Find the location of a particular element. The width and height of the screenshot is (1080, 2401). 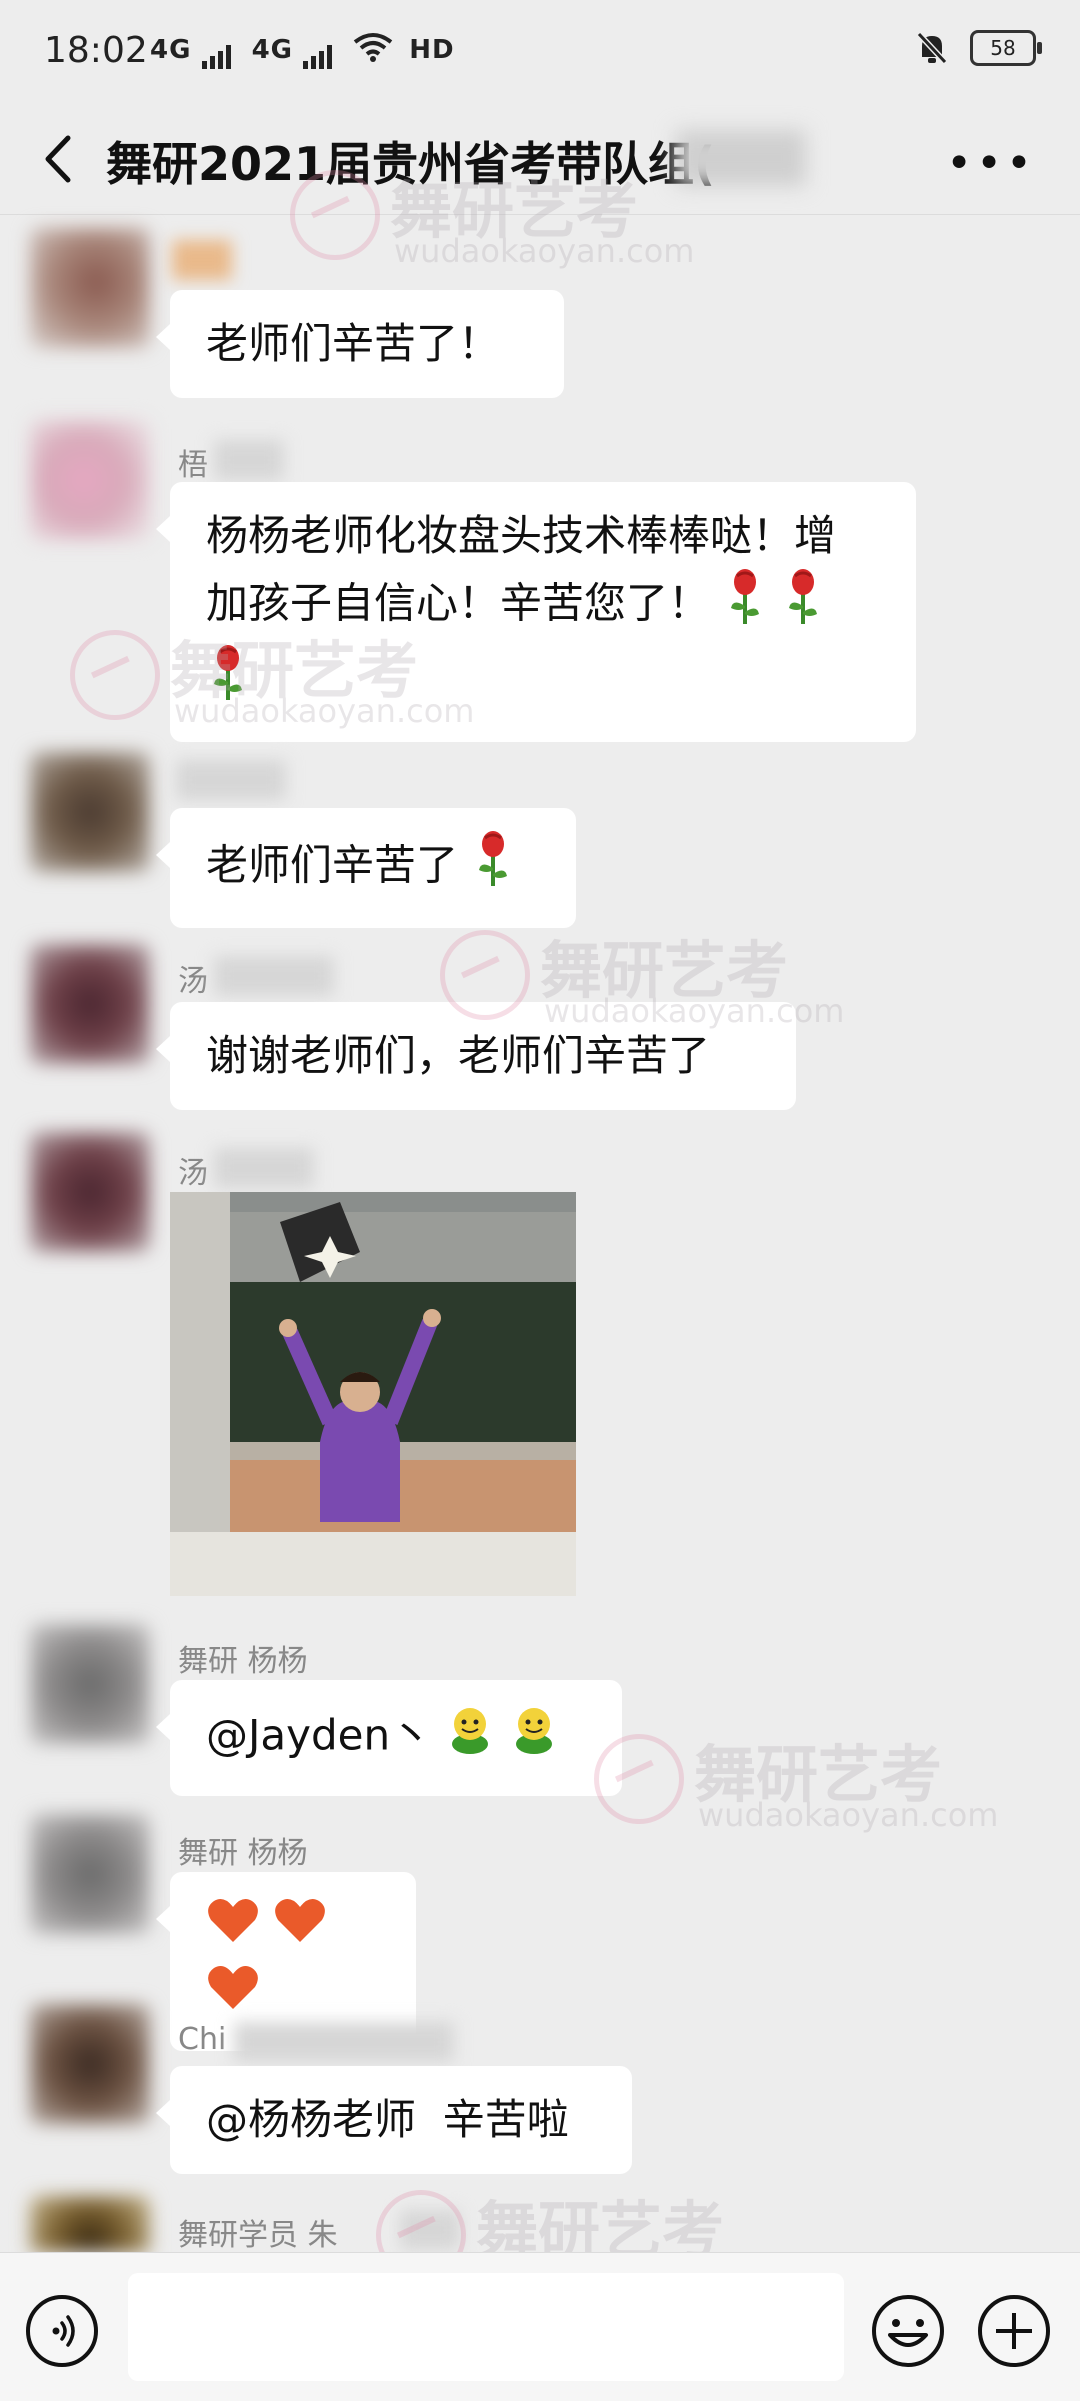

watermark-logo is located at coordinates (115, 675).